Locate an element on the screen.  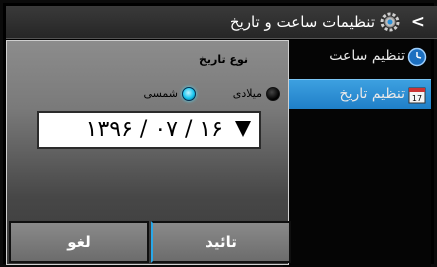
back-button: < is located at coordinates (418, 22).